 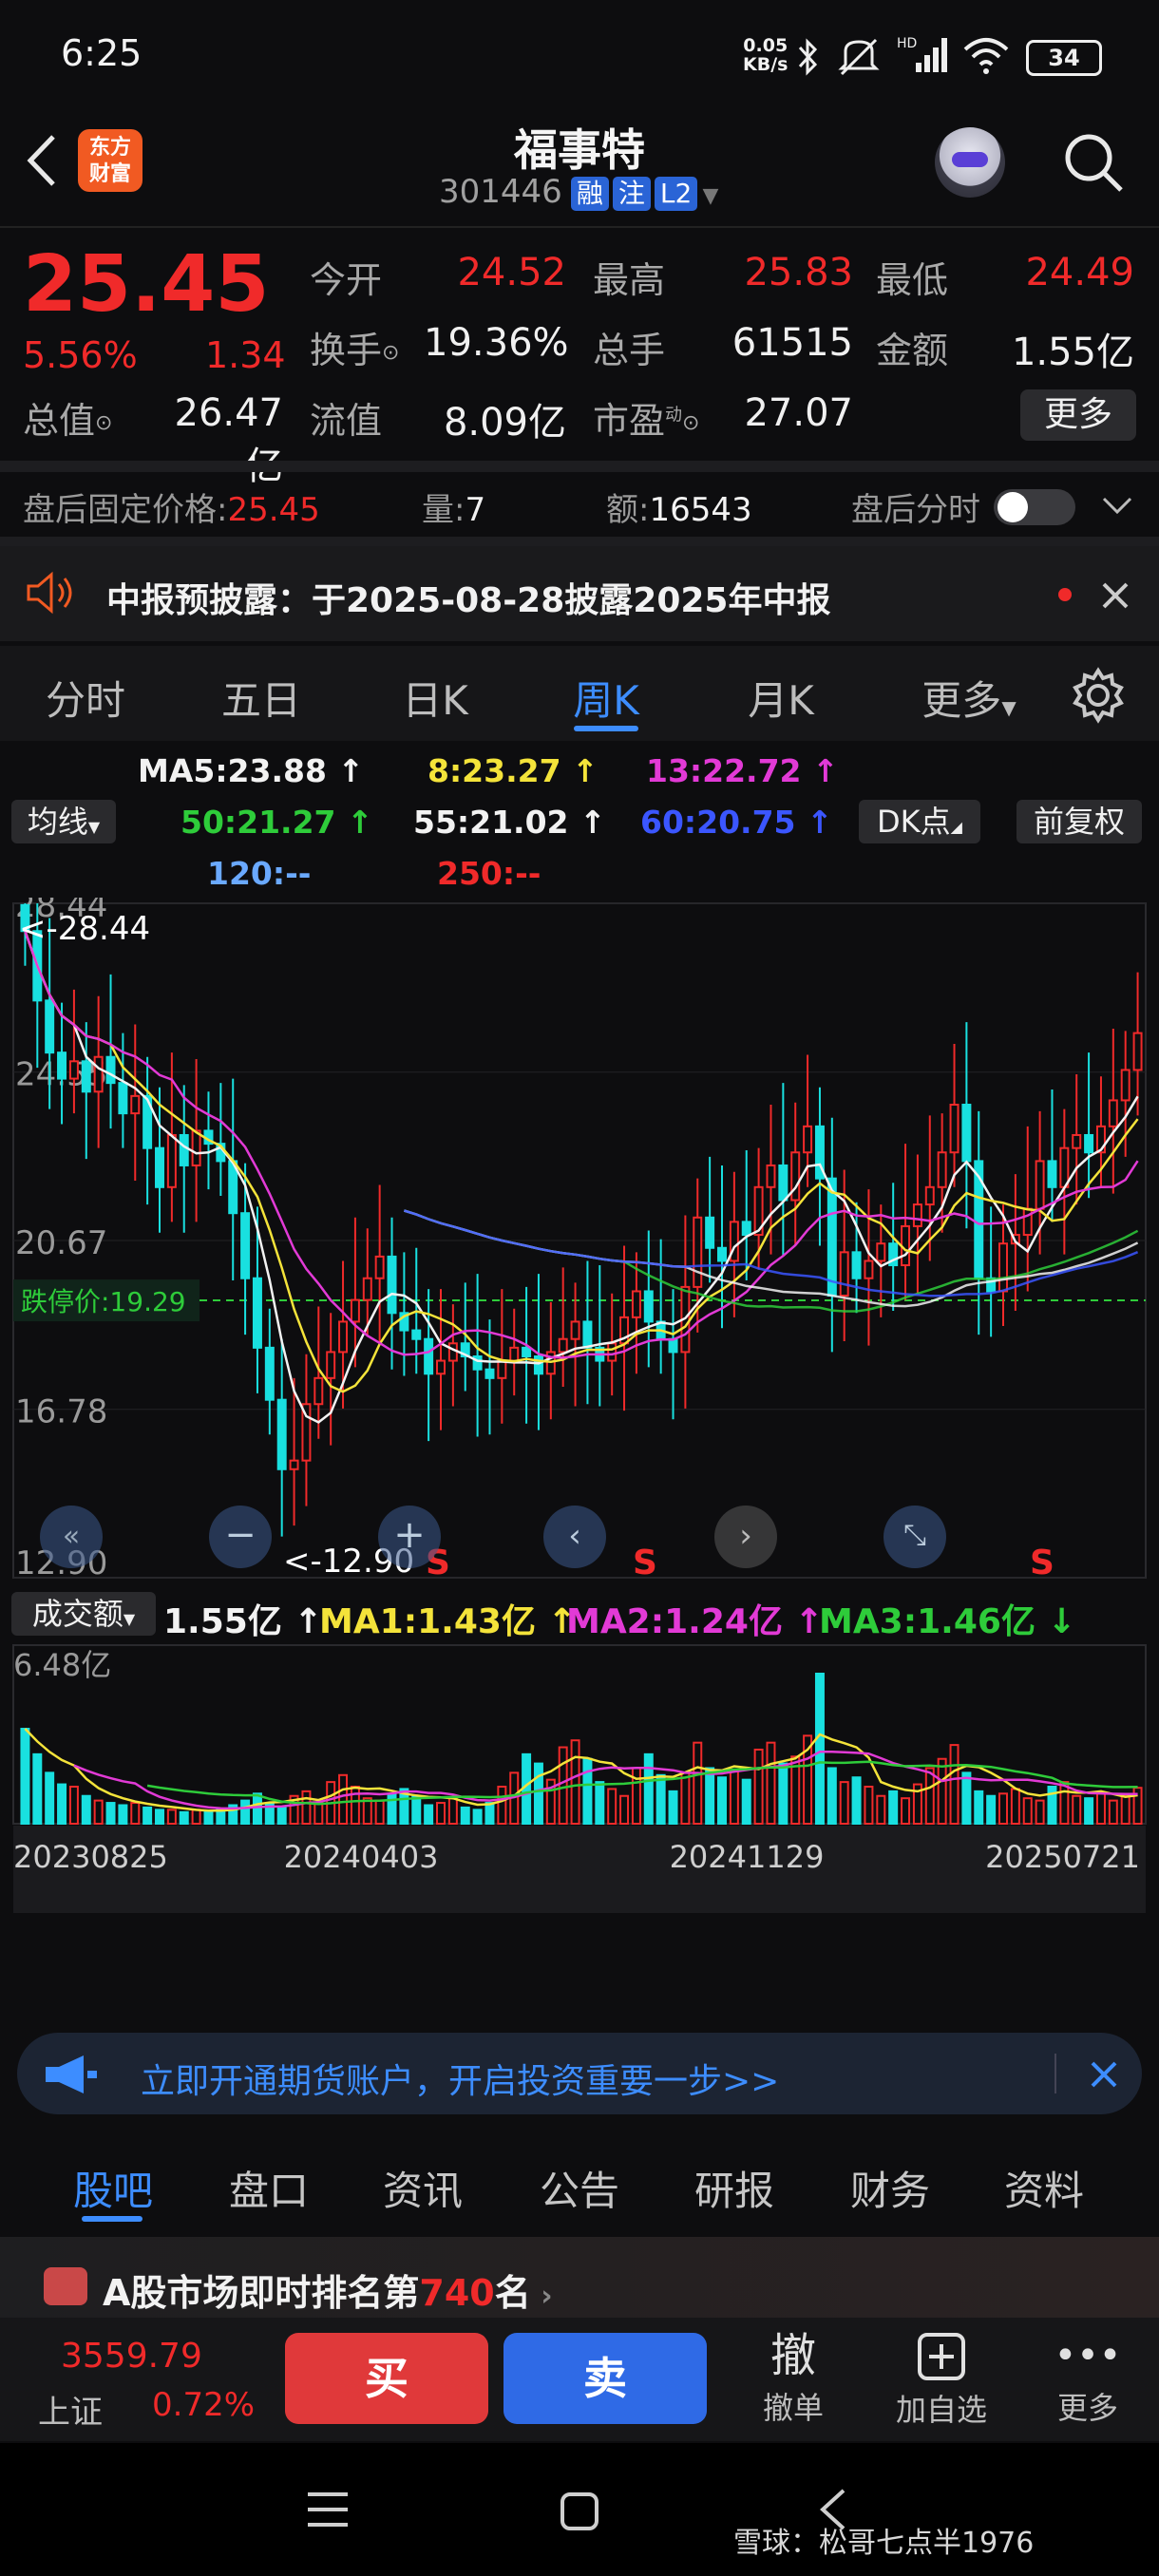 What do you see at coordinates (70, 2413) in the screenshot?
I see `index-name: 上证` at bounding box center [70, 2413].